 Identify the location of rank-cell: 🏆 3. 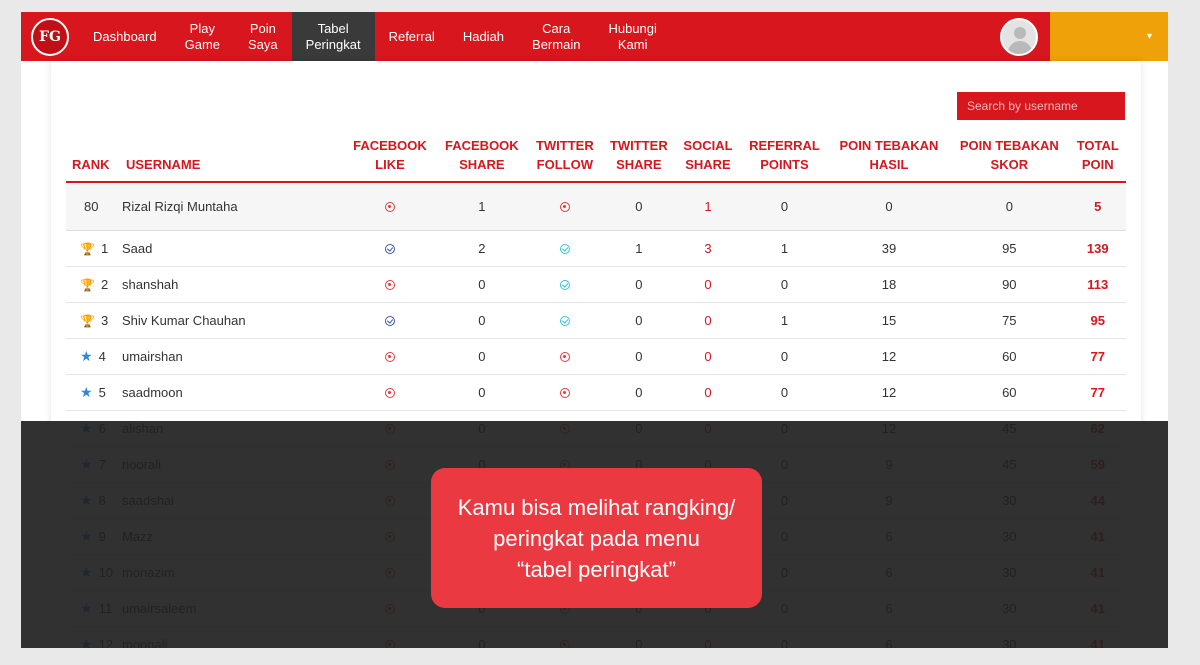
(94, 320).